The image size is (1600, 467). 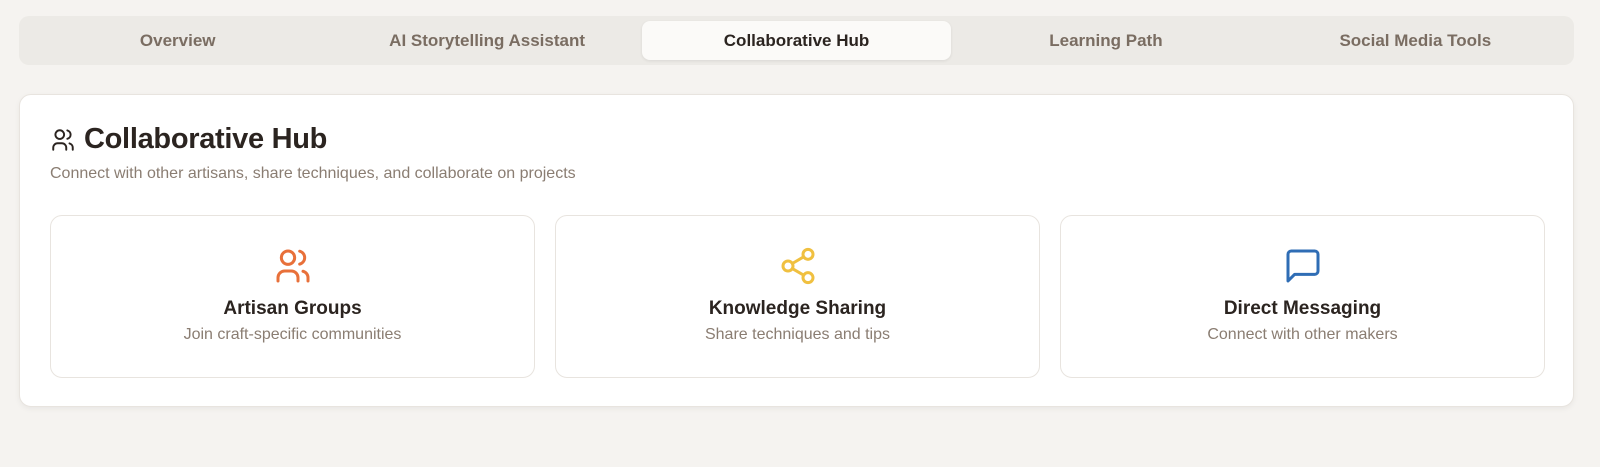 What do you see at coordinates (177, 40) in the screenshot?
I see `tab-overview: Overview` at bounding box center [177, 40].